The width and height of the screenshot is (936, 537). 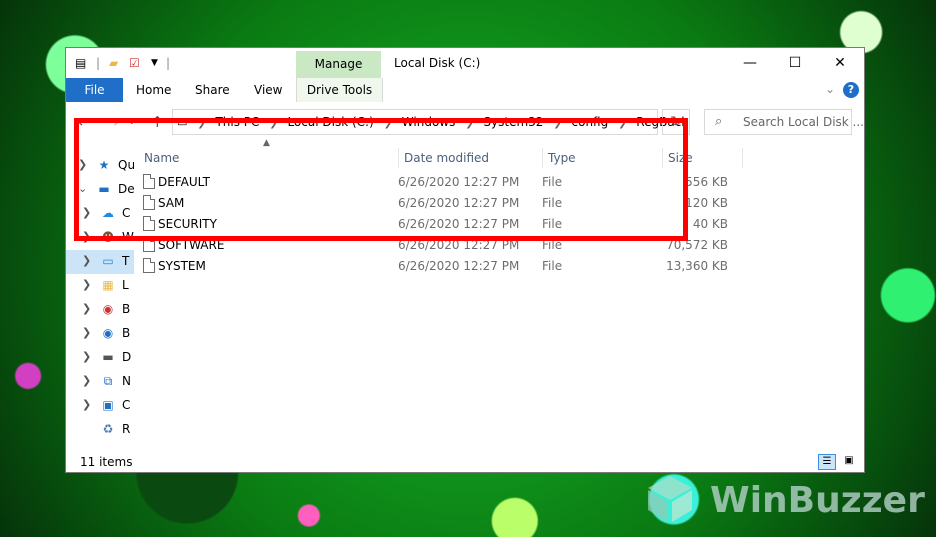 What do you see at coordinates (830, 89) in the screenshot?
I see `expand-ribbon-icon: ⌄` at bounding box center [830, 89].